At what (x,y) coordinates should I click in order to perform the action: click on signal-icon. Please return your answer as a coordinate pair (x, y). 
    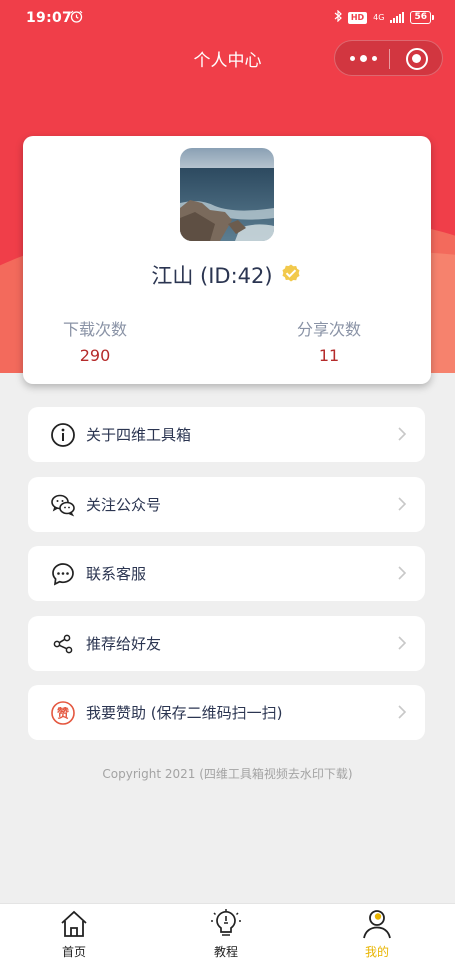
    Looking at the image, I should click on (397, 17).